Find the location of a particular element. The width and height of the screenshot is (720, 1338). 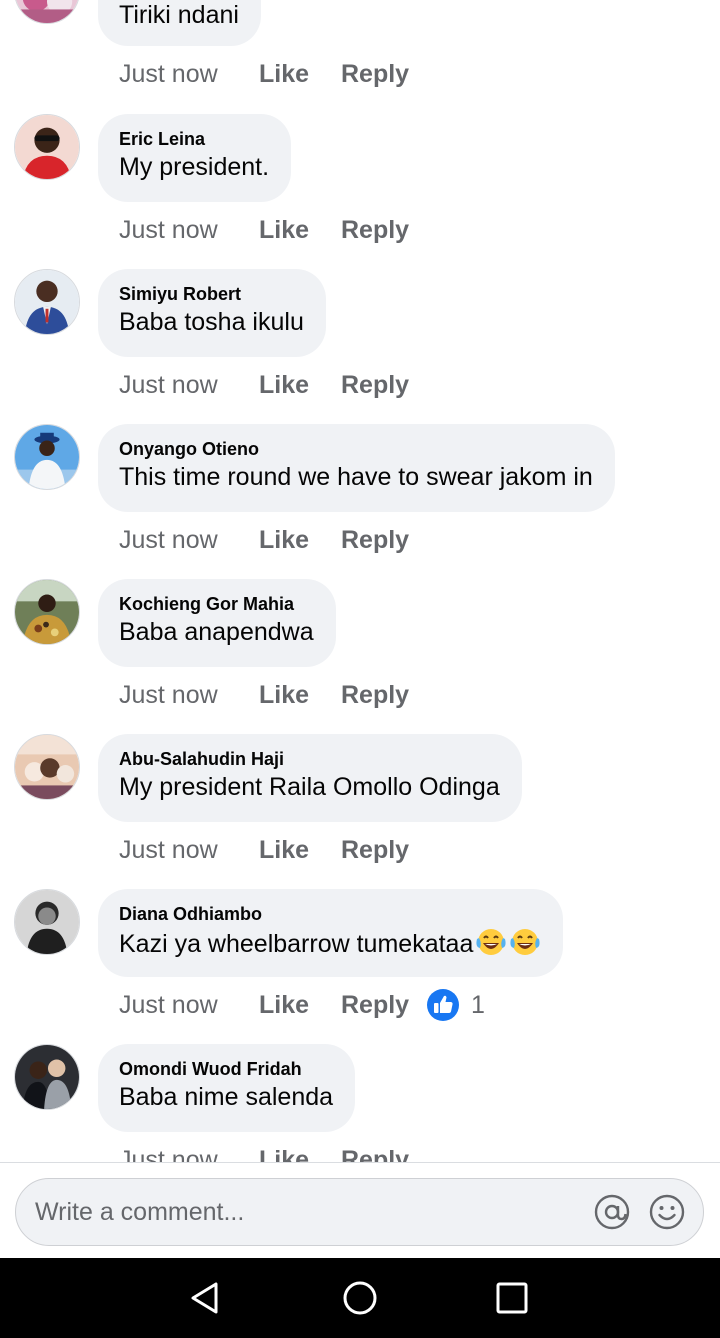

home-button is located at coordinates (360, 1298).